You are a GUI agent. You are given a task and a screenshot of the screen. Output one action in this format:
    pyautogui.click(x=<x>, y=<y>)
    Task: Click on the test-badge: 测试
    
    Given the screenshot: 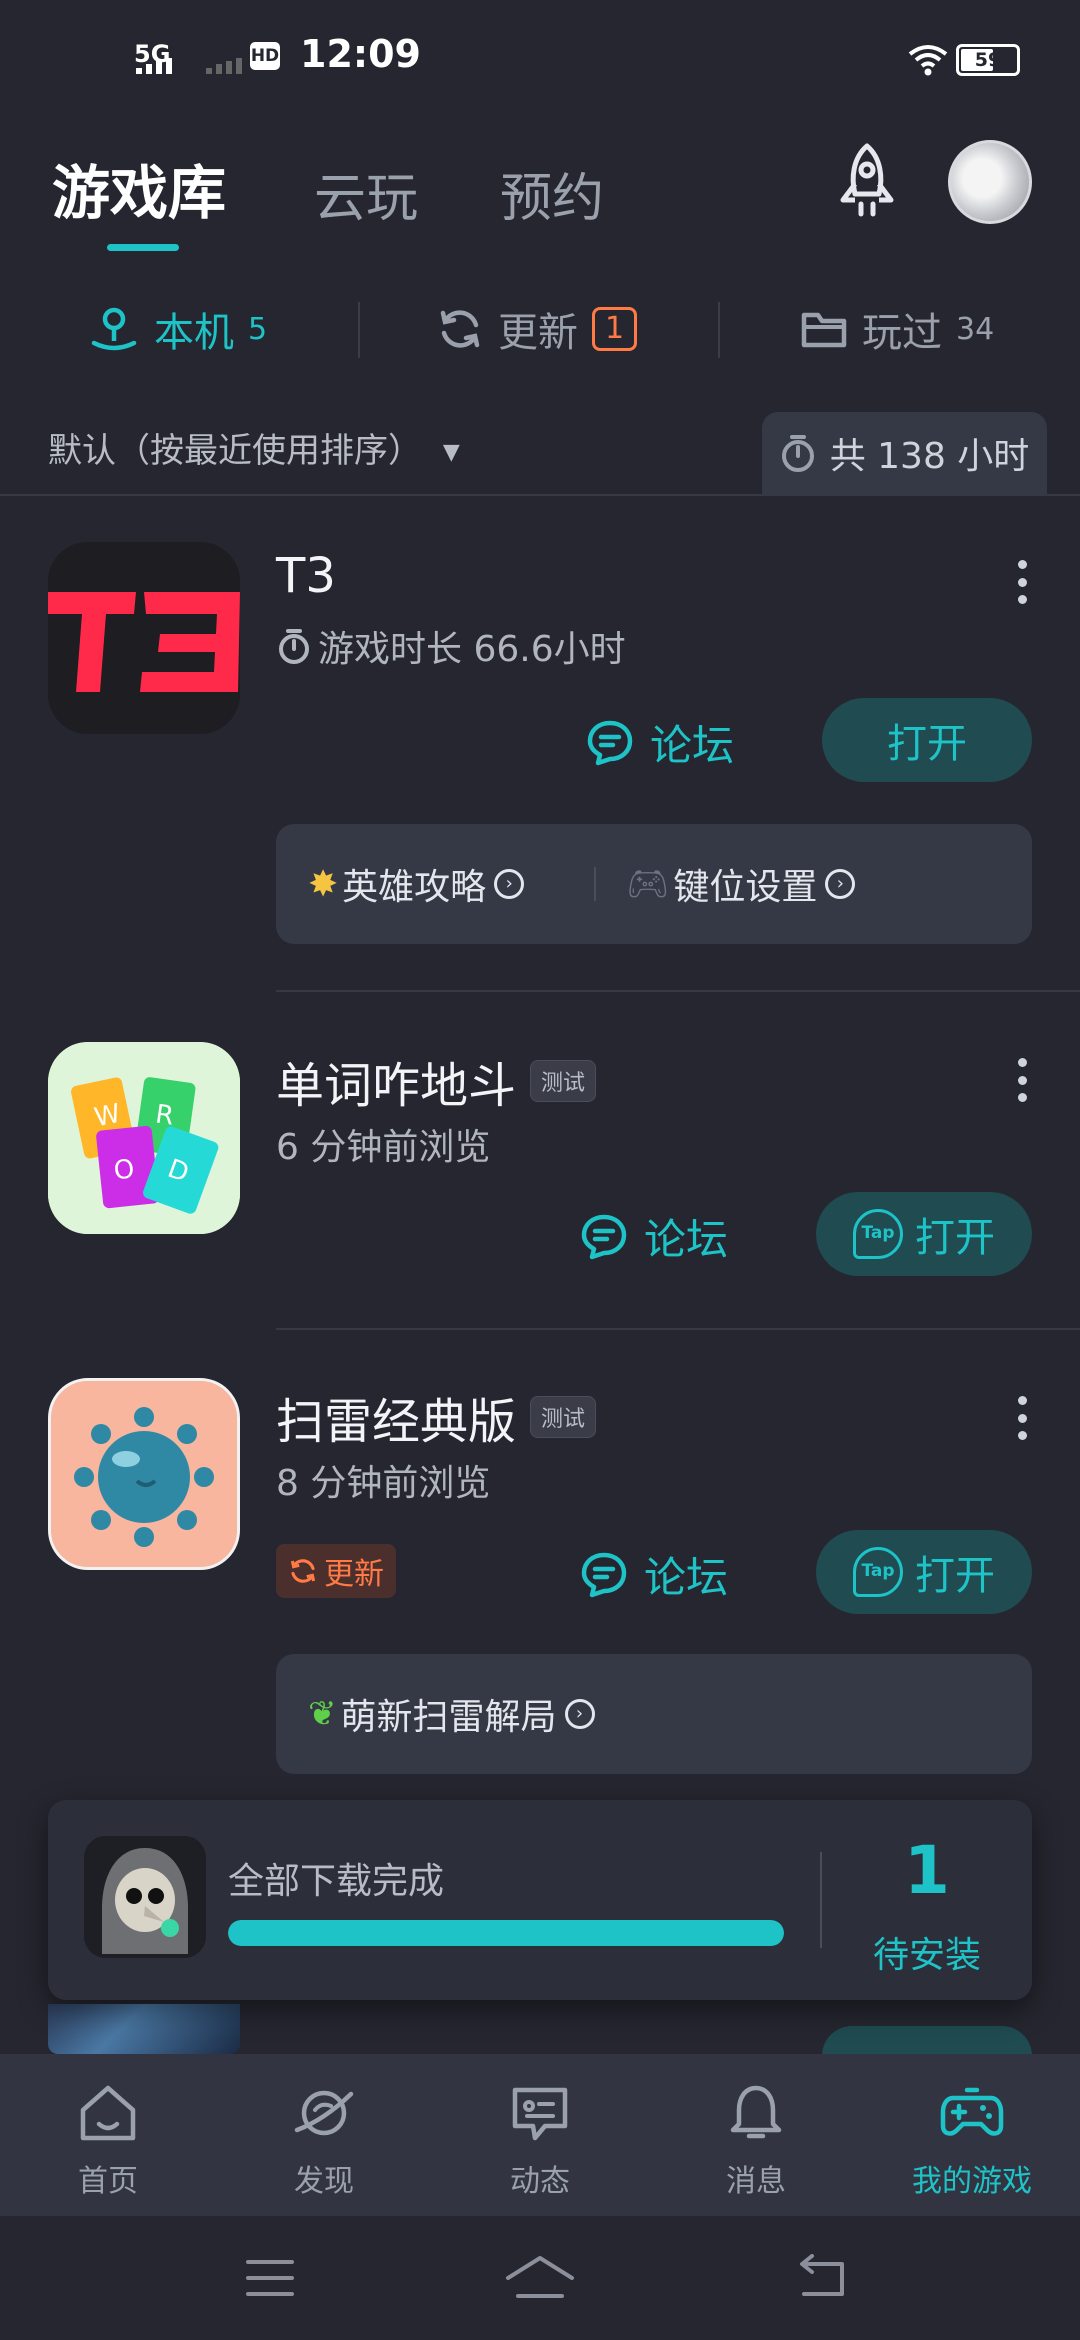 What is the action you would take?
    pyautogui.click(x=563, y=1417)
    